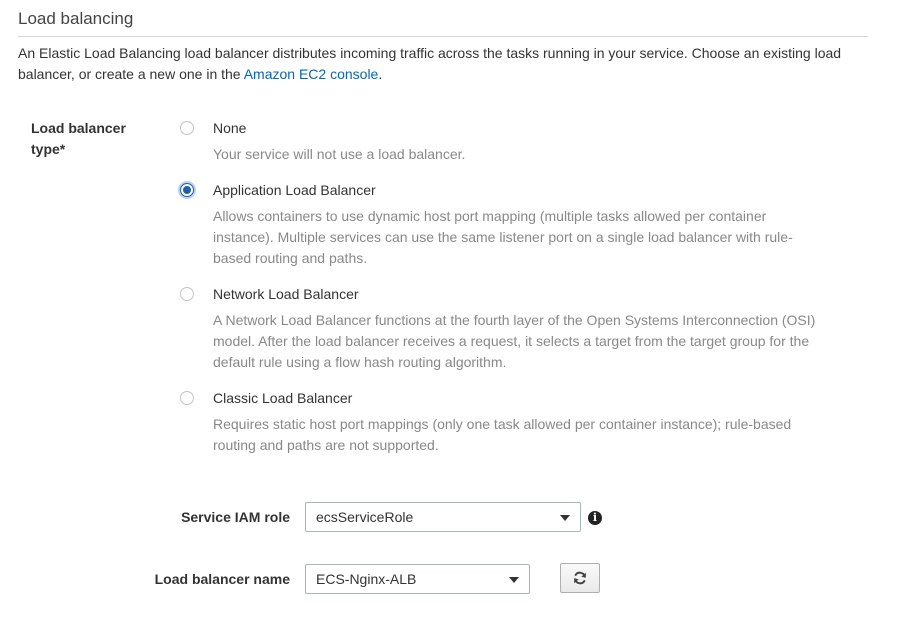 The height and width of the screenshot is (619, 914). What do you see at coordinates (443, 36) in the screenshot?
I see `section-divider` at bounding box center [443, 36].